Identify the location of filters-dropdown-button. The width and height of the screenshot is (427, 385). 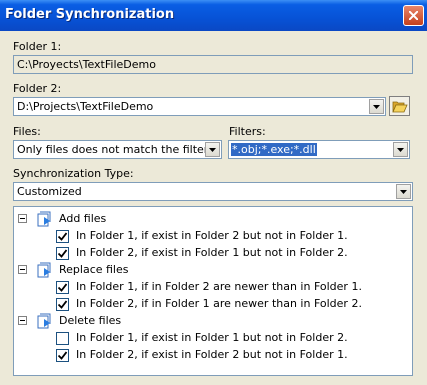
(400, 149).